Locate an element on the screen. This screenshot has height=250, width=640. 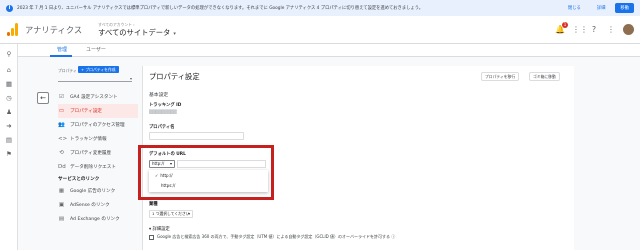
avatar is located at coordinates (628, 29).